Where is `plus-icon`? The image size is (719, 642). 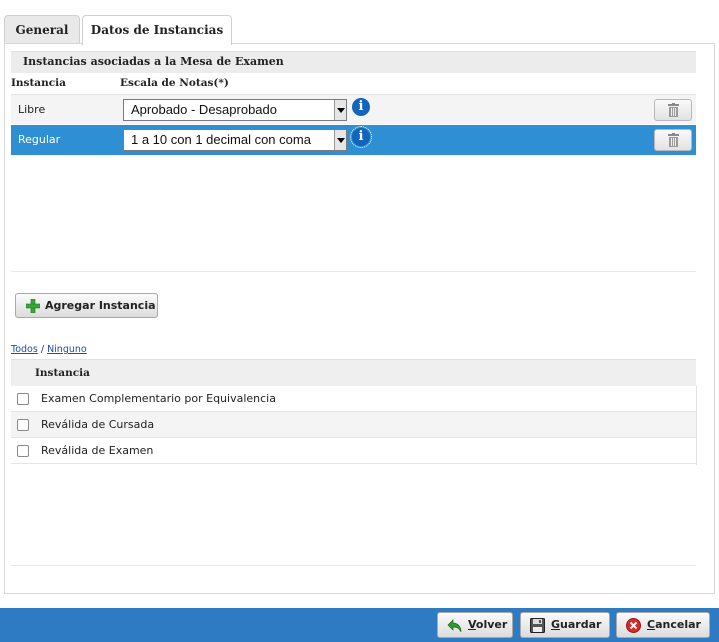
plus-icon is located at coordinates (33, 306).